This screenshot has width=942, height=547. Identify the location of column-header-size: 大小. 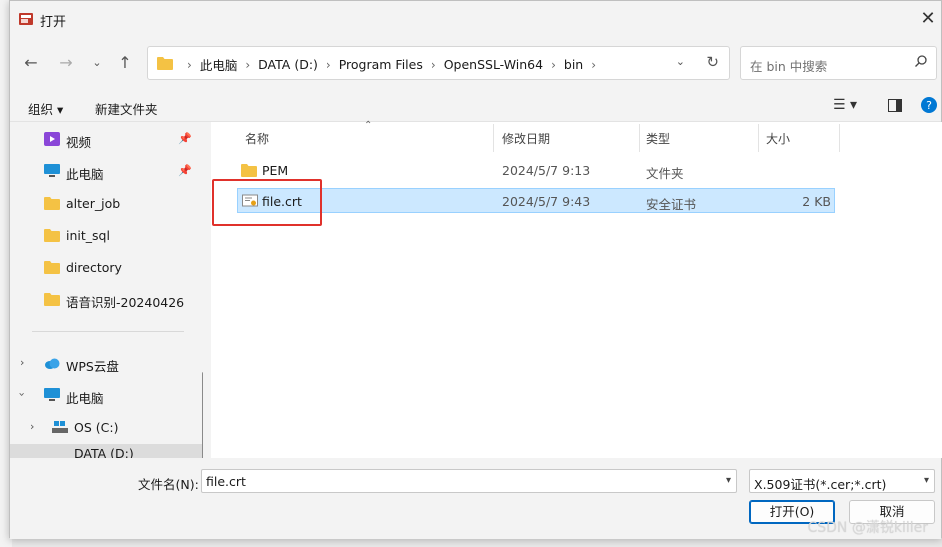
(778, 138).